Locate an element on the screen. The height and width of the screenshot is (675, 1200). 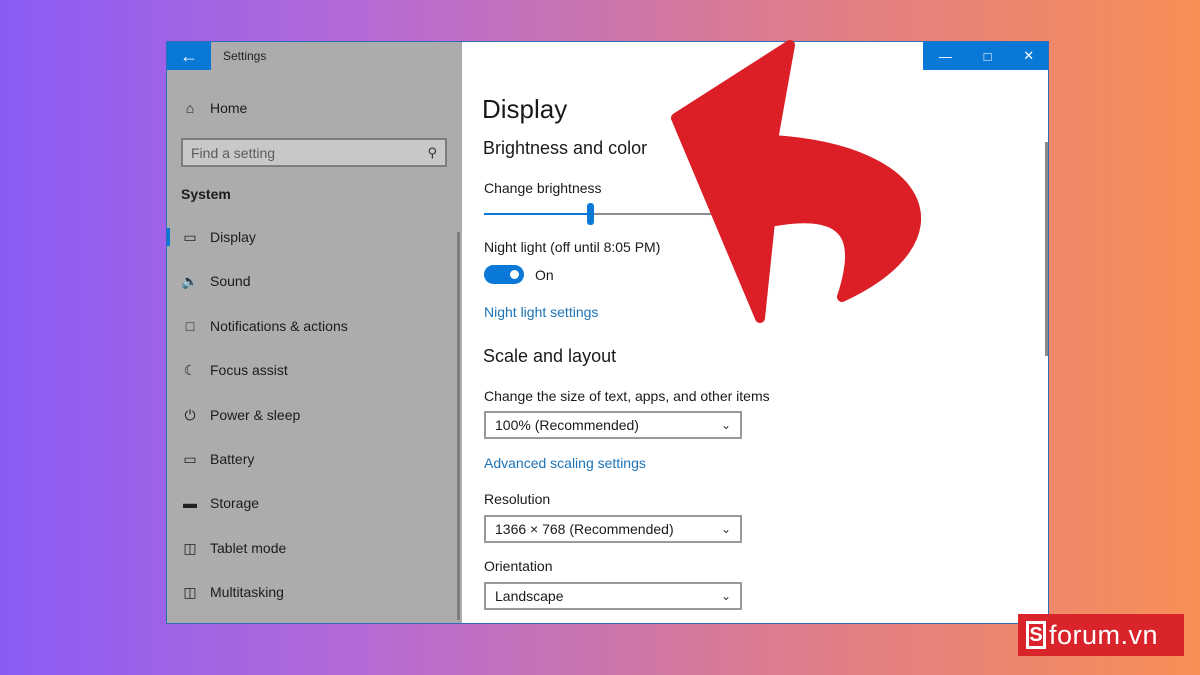
logo-text: forum.vn is located at coordinates (1104, 634).